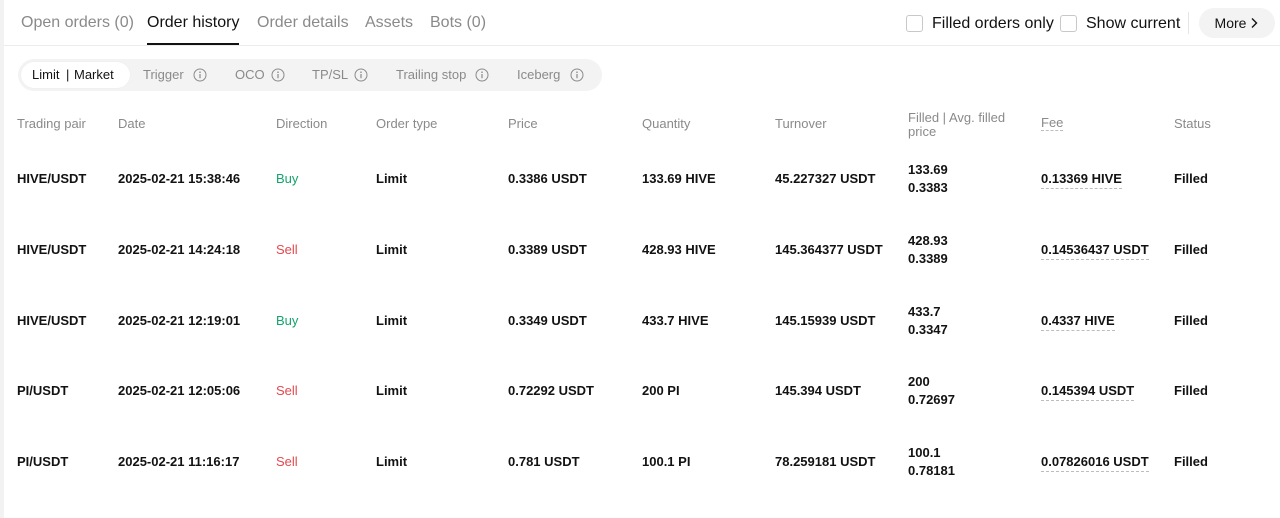  I want to click on divider, so click(1188, 23).